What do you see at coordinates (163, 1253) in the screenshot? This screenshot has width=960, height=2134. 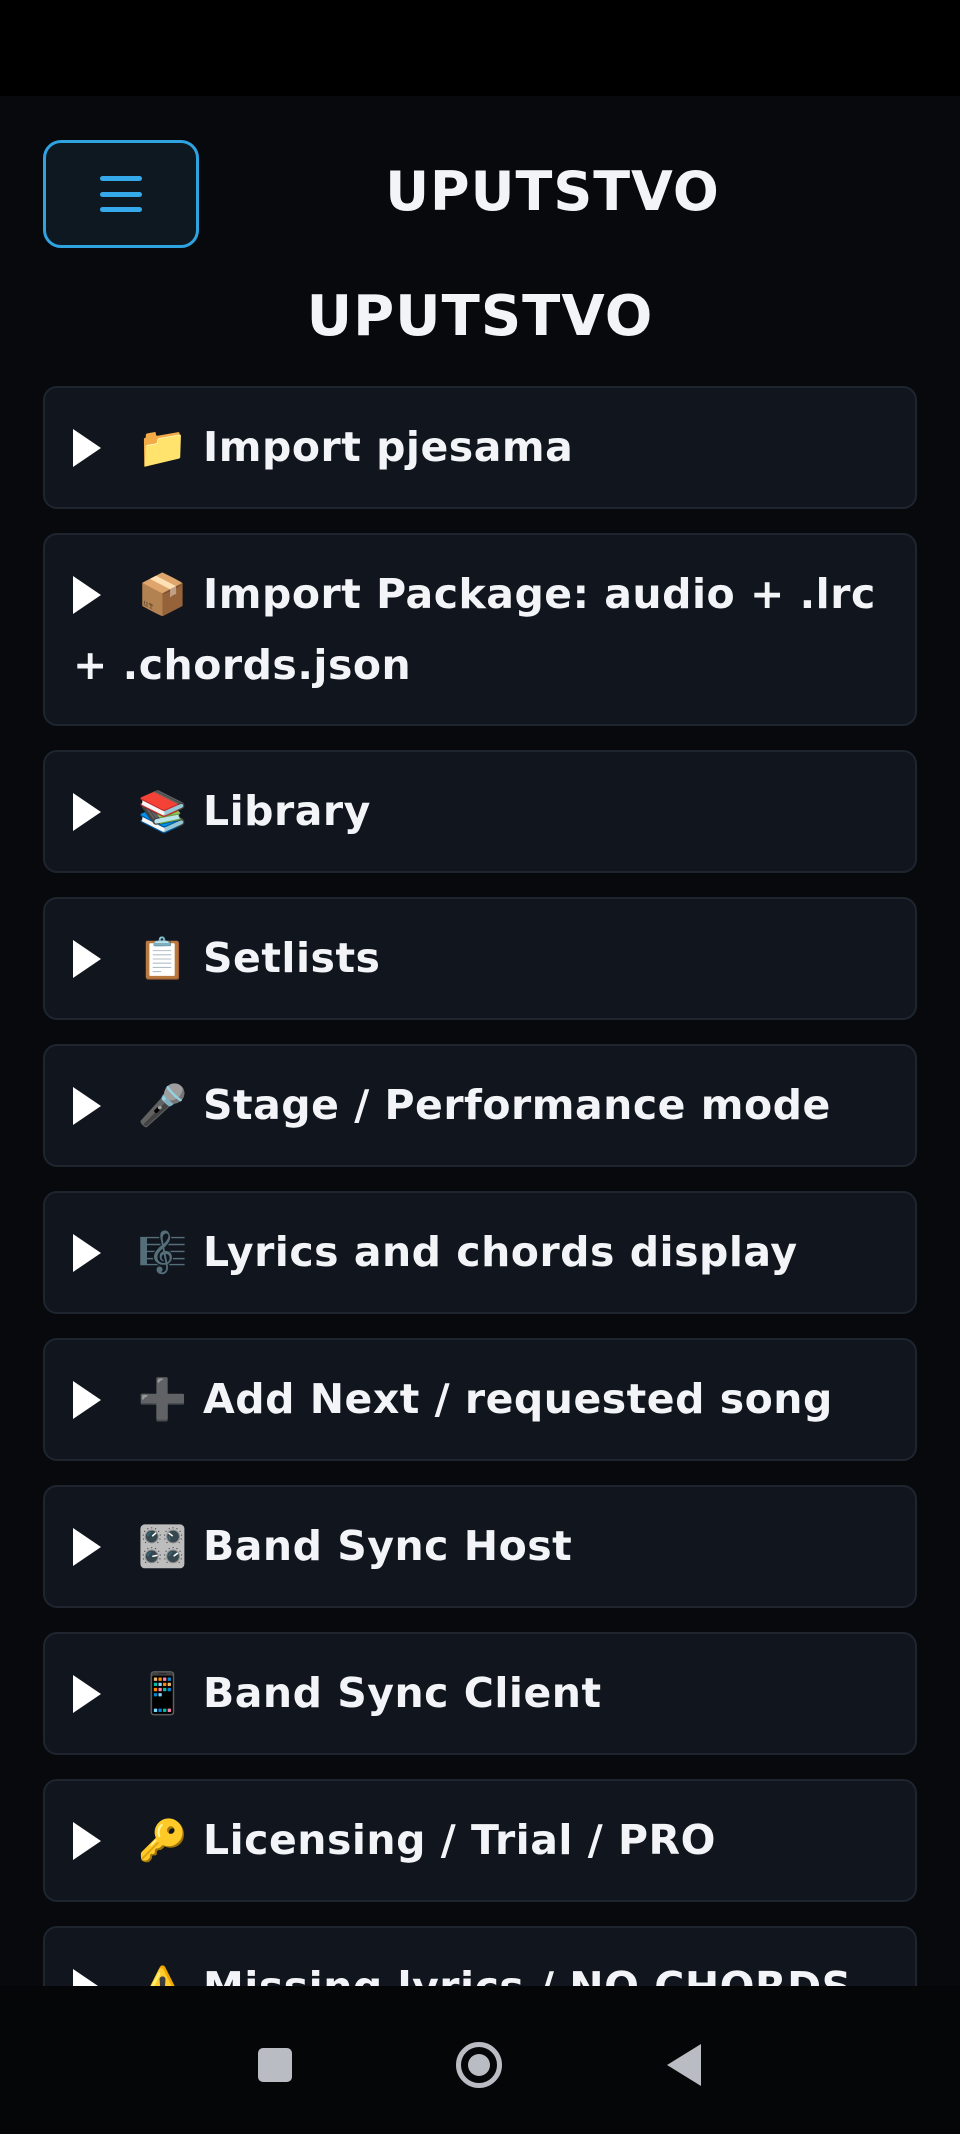 I see `musical-score-icon: 🎼` at bounding box center [163, 1253].